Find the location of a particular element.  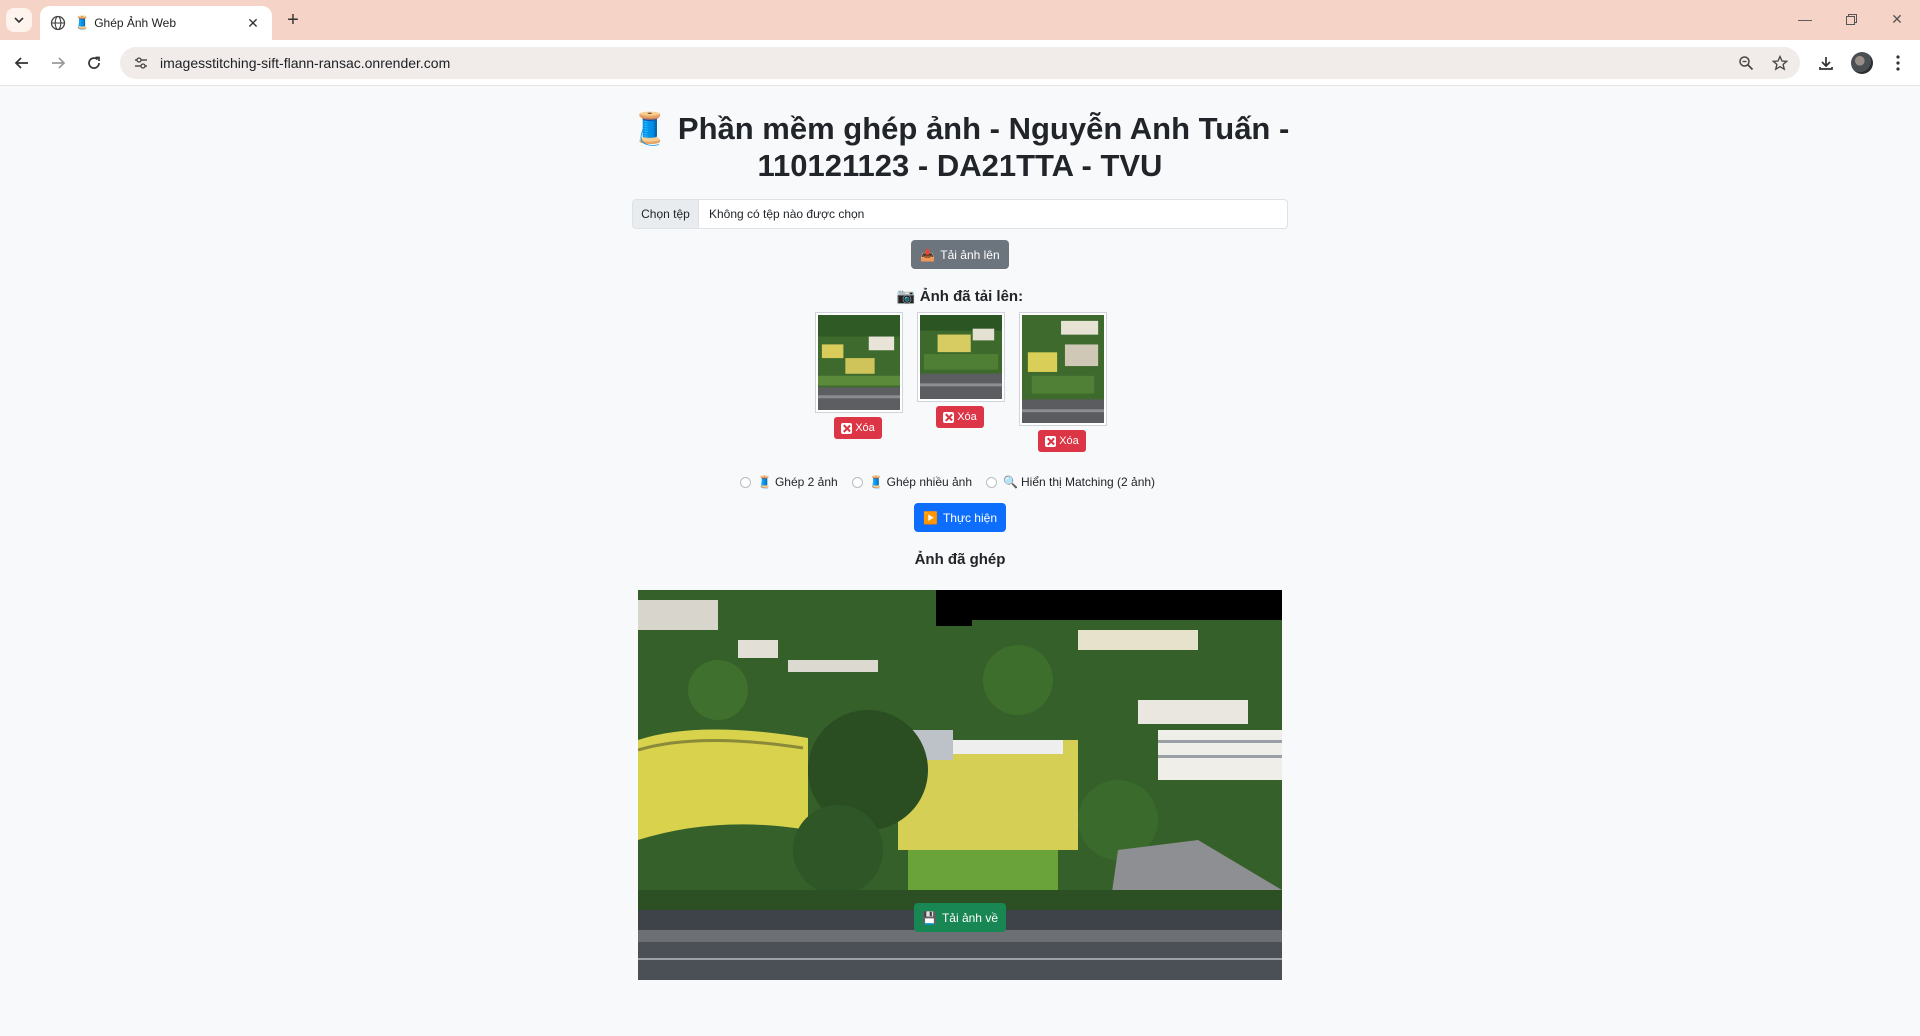

bookmark-star-icon is located at coordinates (1780, 63).